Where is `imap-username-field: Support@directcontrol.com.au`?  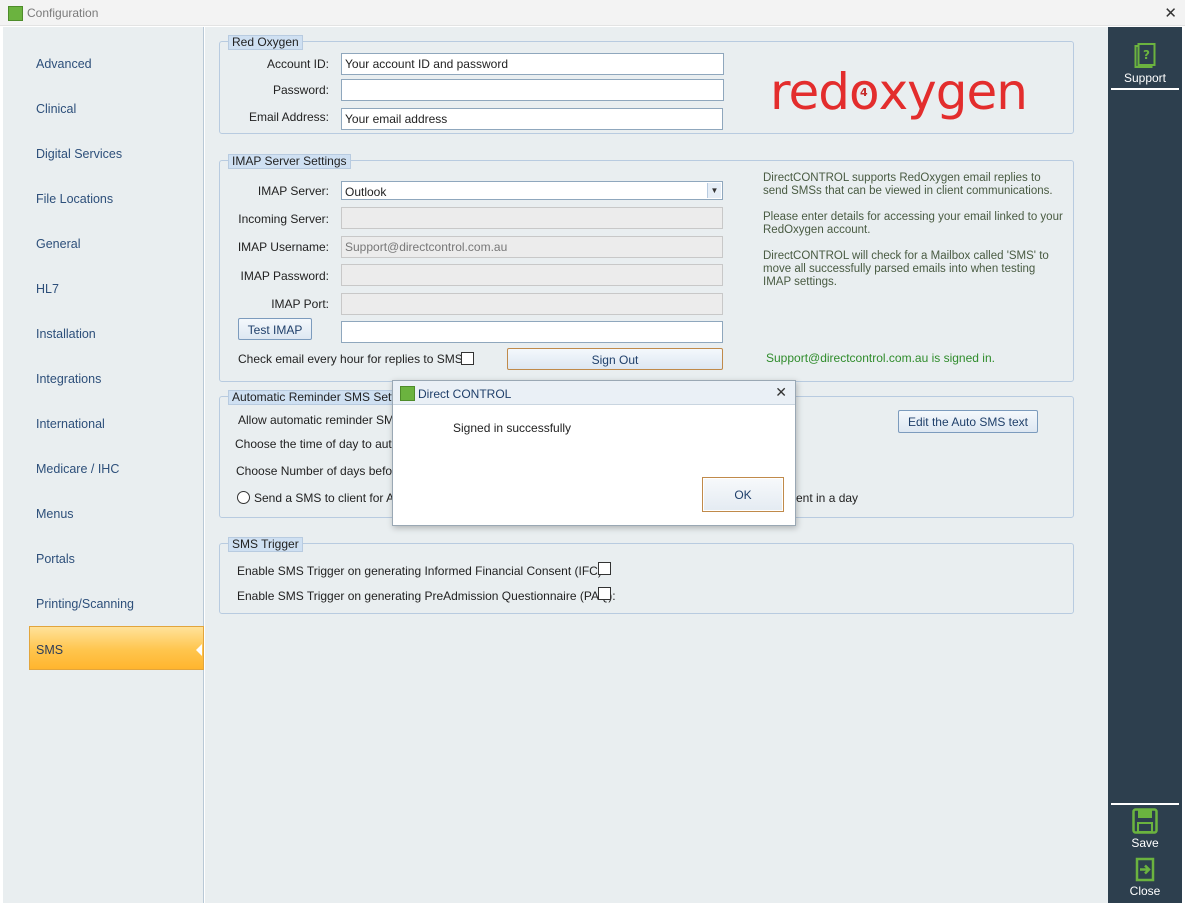 imap-username-field: Support@directcontrol.com.au is located at coordinates (532, 247).